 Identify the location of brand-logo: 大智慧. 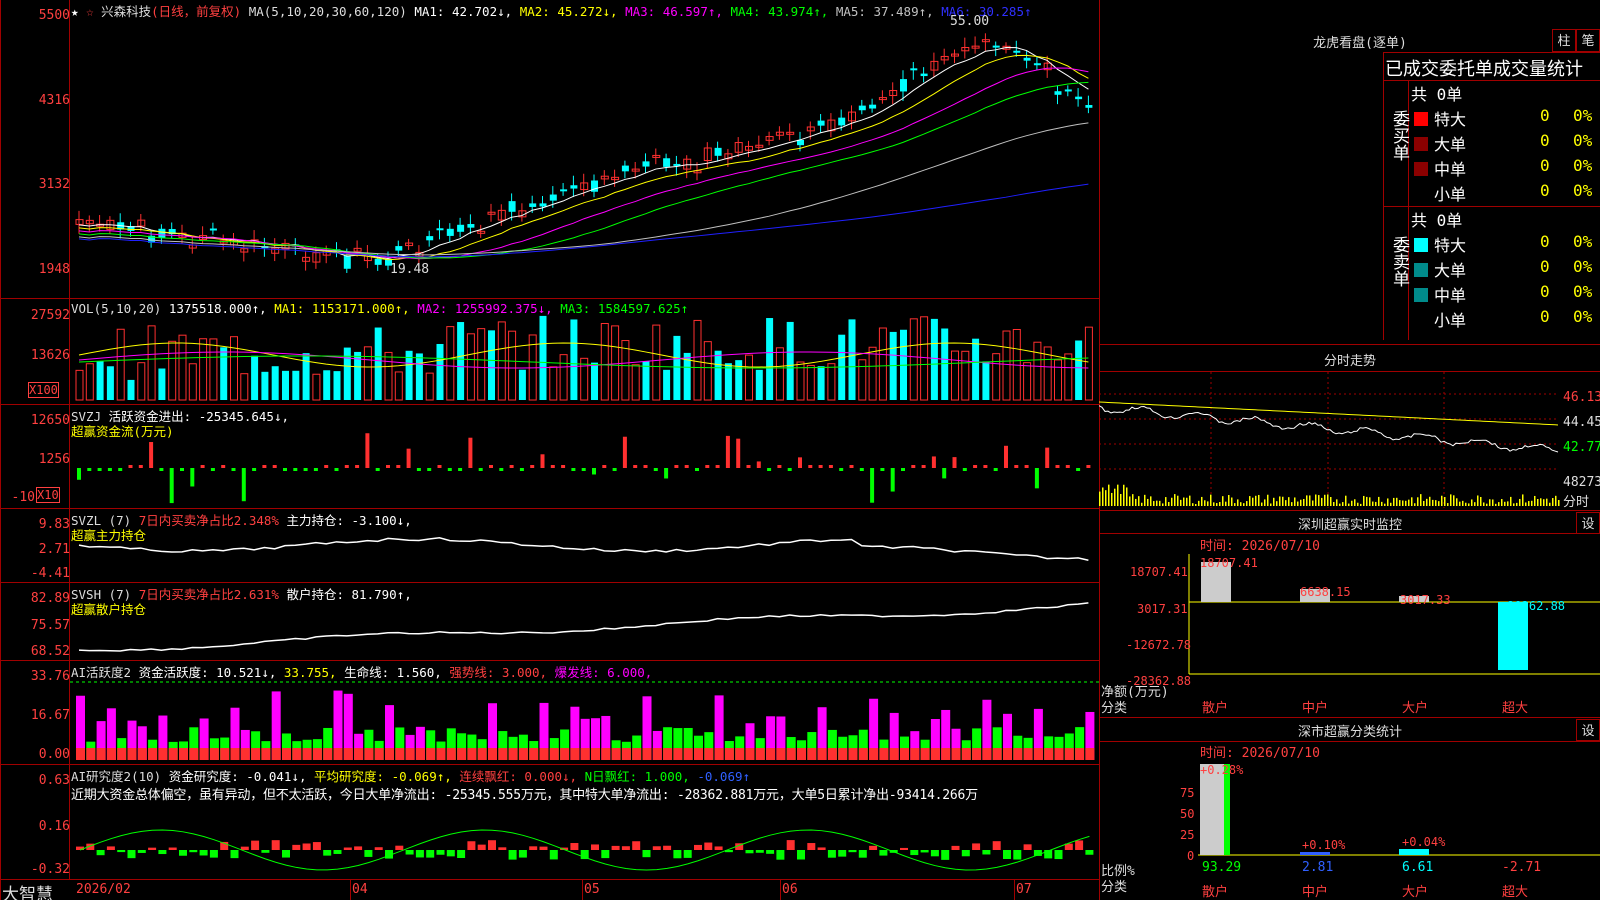
(27, 890).